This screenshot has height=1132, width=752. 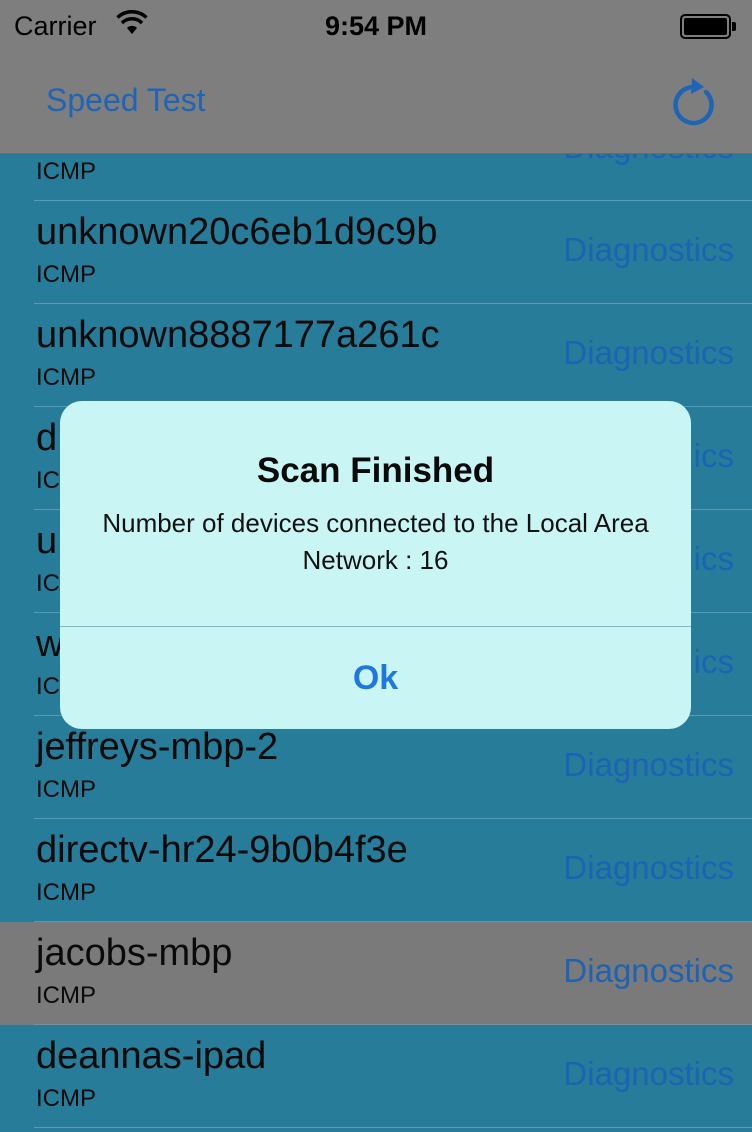 What do you see at coordinates (708, 26) in the screenshot?
I see `battery-icon` at bounding box center [708, 26].